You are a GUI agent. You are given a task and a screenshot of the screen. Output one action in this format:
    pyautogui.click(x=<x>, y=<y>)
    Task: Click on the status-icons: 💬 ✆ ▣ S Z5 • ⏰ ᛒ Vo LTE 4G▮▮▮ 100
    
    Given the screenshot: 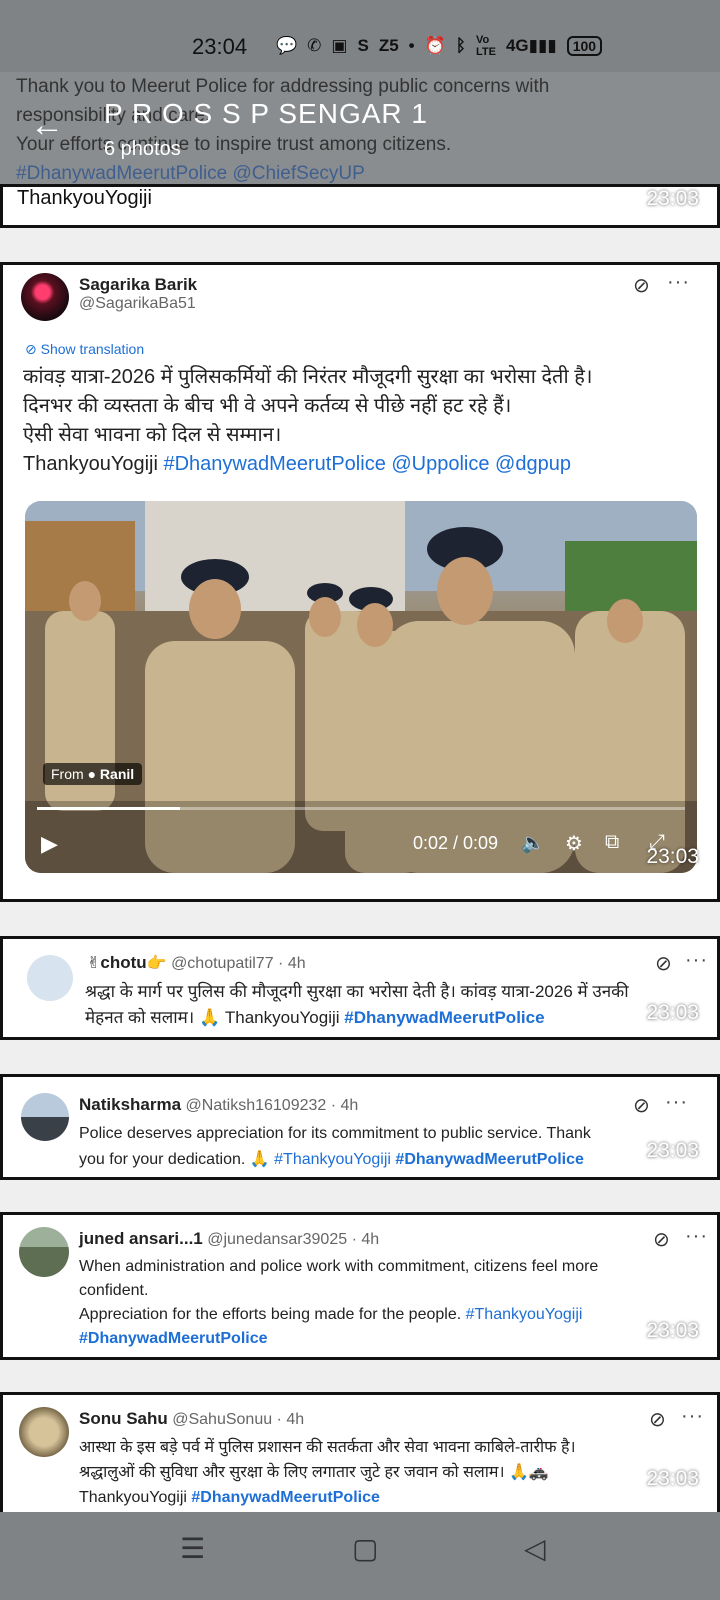 What is the action you would take?
    pyautogui.click(x=439, y=46)
    